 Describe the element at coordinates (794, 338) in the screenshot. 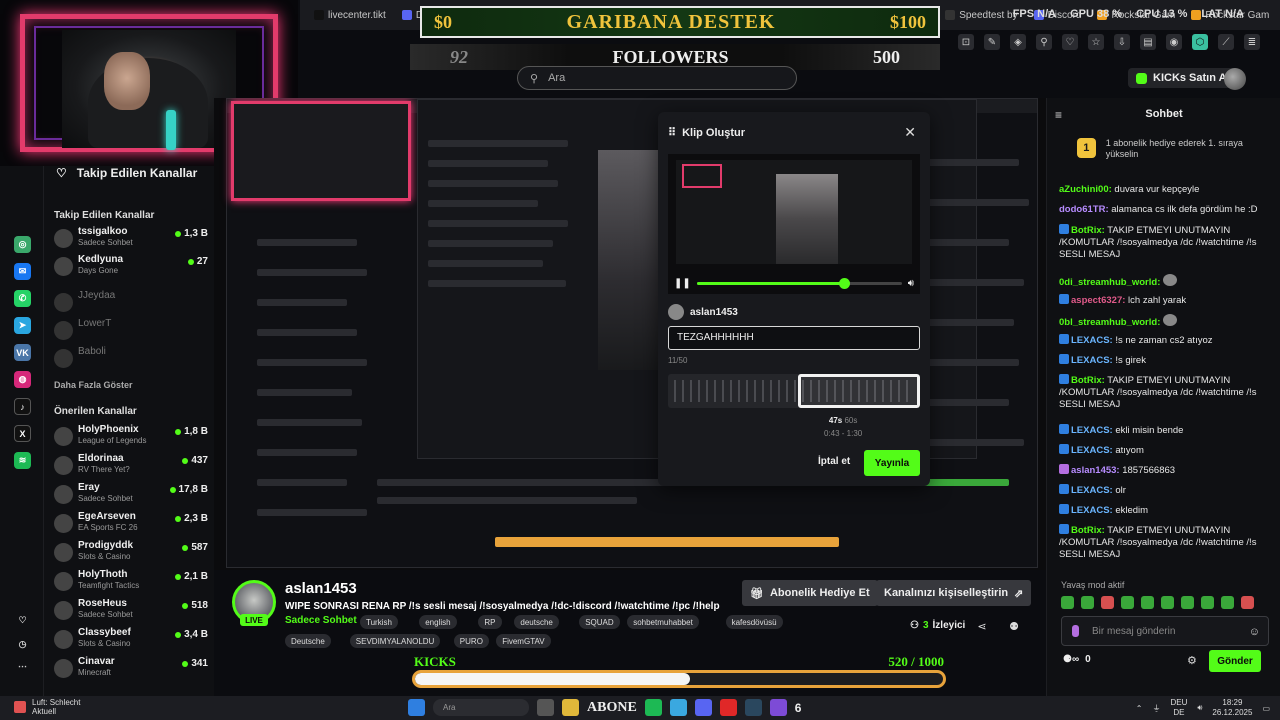

I see `clip-title-input: TEZGAHHHHHH` at that location.